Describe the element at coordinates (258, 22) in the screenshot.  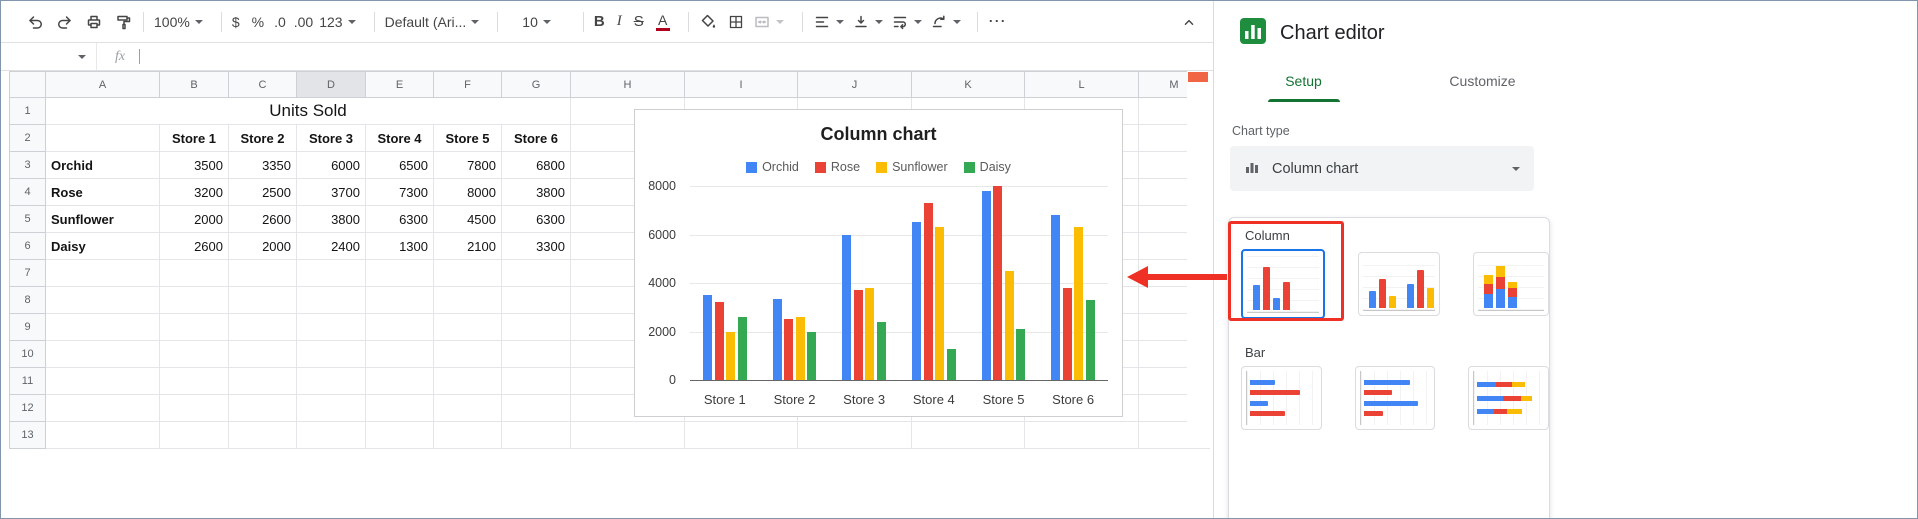
I see `format-percent-button: %` at that location.